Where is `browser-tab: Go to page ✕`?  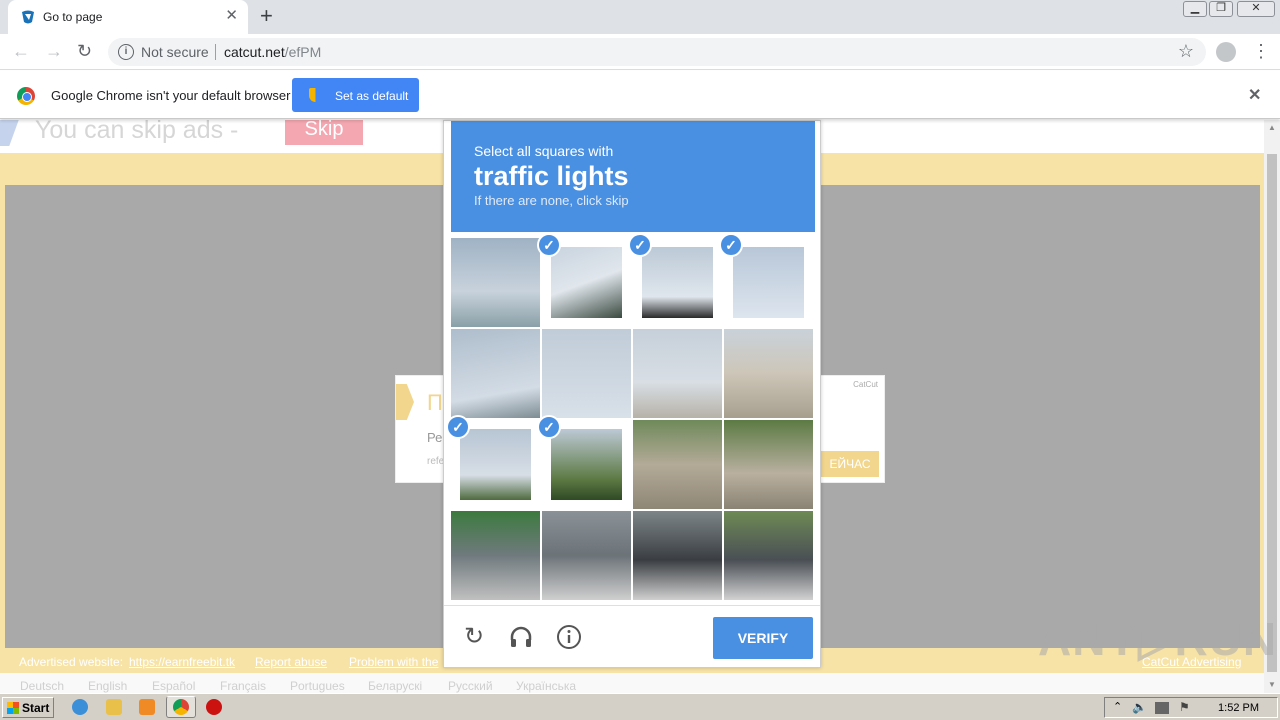 browser-tab: Go to page ✕ is located at coordinates (128, 17).